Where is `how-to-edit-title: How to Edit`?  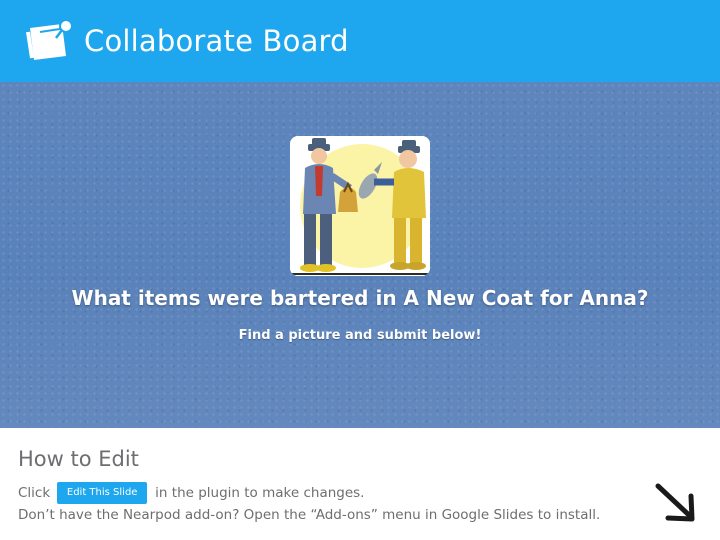
how-to-edit-title: How to Edit is located at coordinates (78, 459).